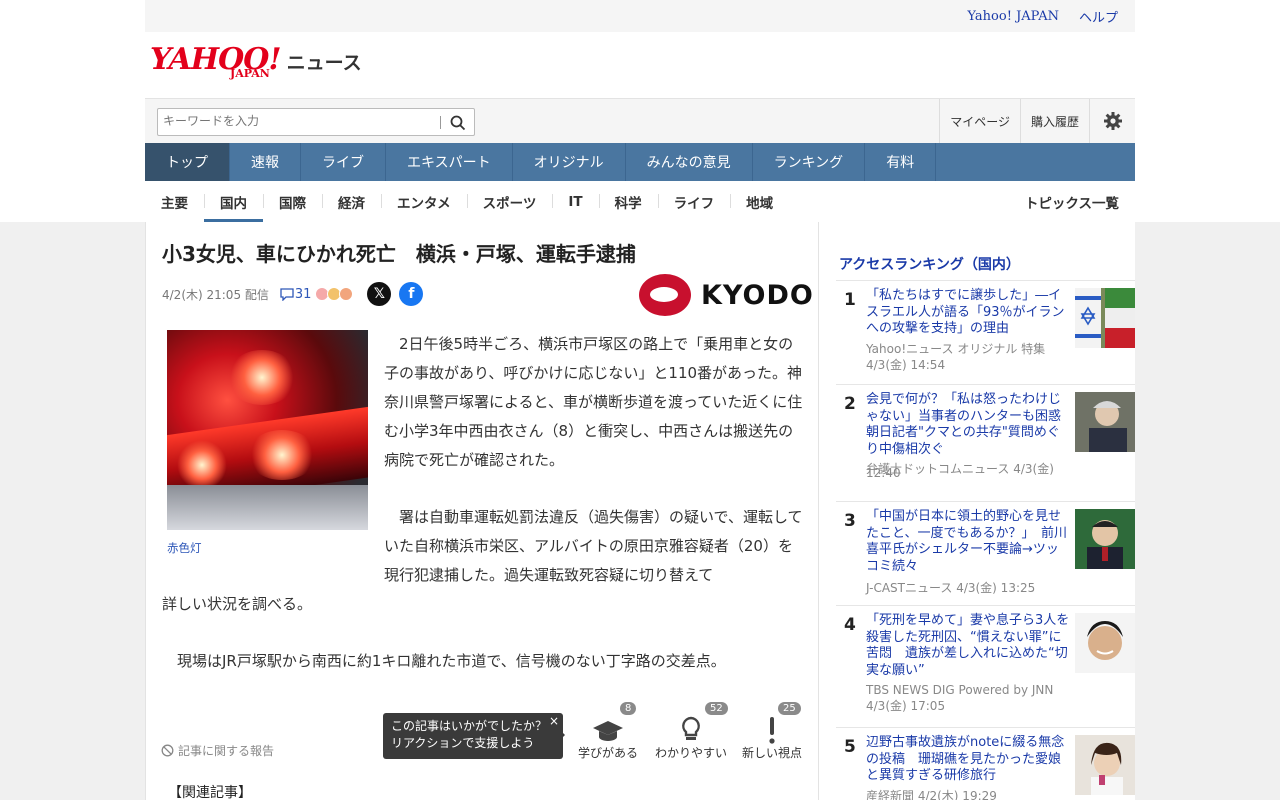 This screenshot has width=1280, height=800. Describe the element at coordinates (929, 264) in the screenshot. I see `ranking-heading: アクセスランキング（国内）` at that location.